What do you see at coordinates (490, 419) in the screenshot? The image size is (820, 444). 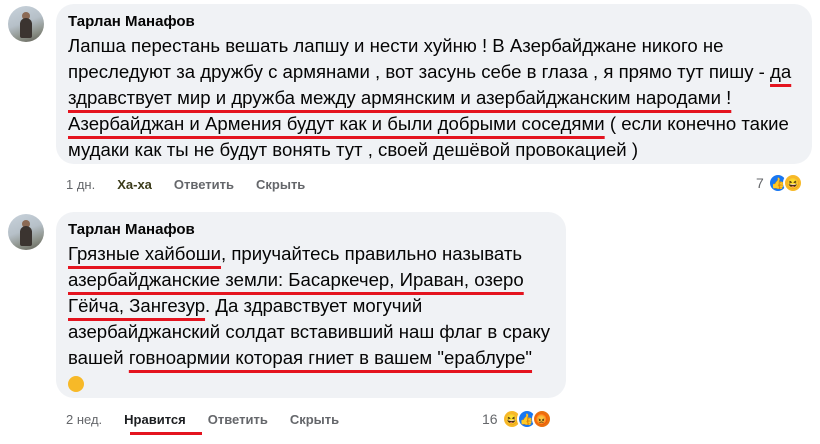 I see `reaction-count: 16` at bounding box center [490, 419].